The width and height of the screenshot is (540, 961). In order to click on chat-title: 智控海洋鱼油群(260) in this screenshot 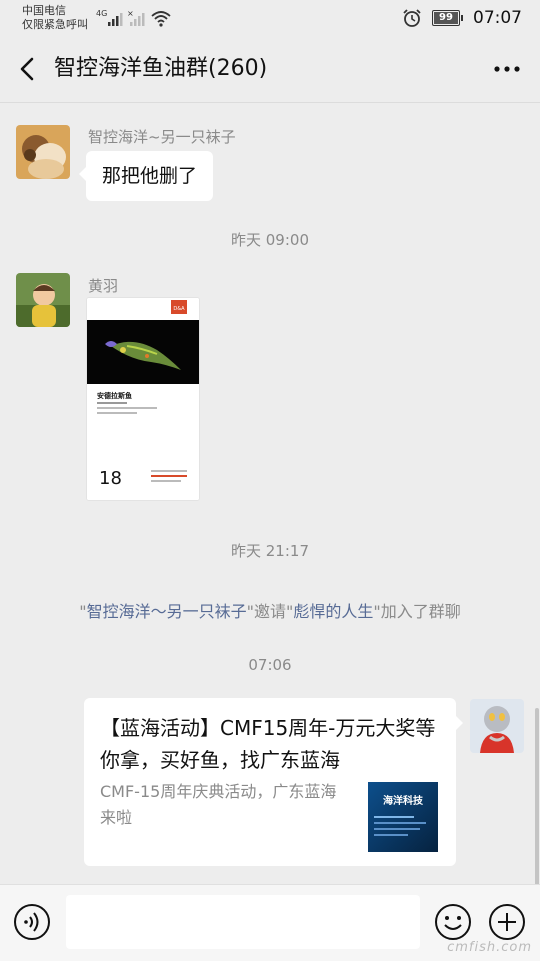, I will do `click(161, 68)`.